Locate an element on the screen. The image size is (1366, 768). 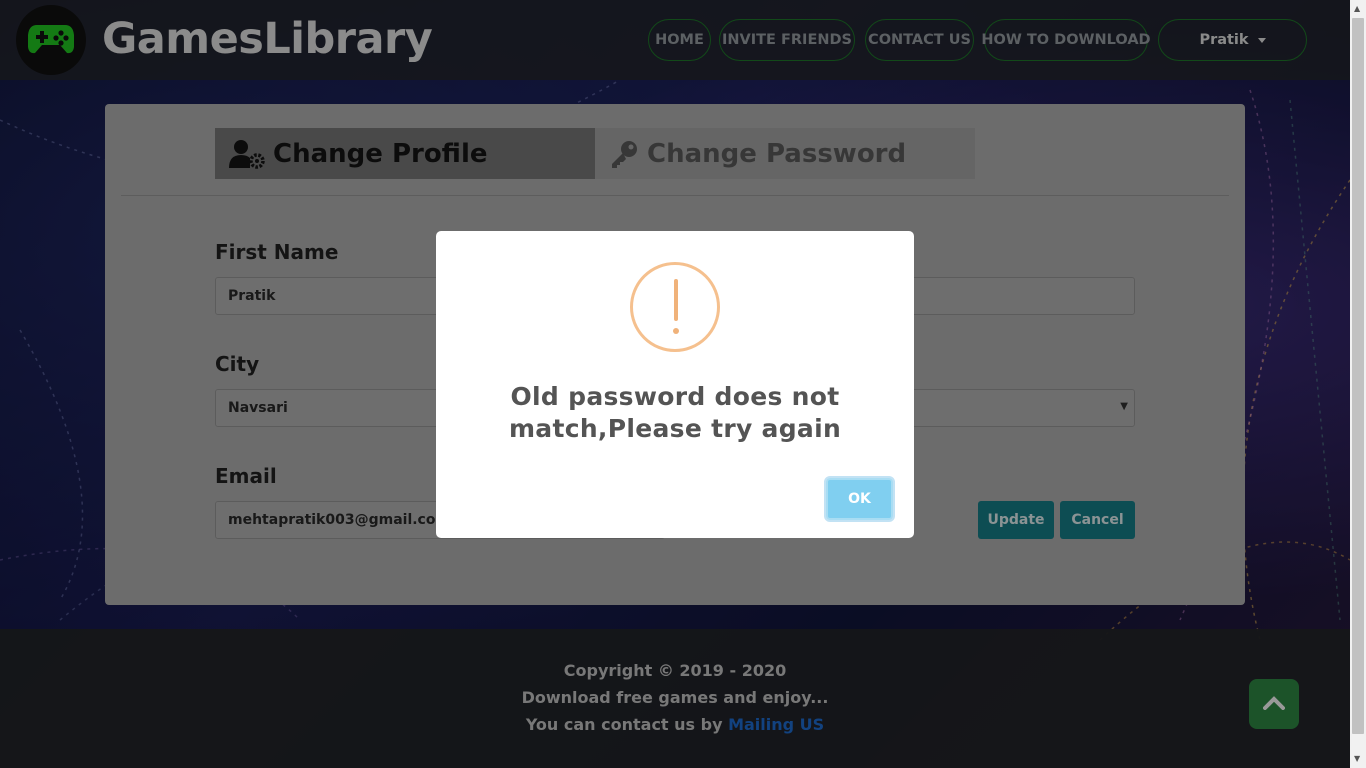
scroll-up-arrow-icon: ▲ is located at coordinates (1357, 8).